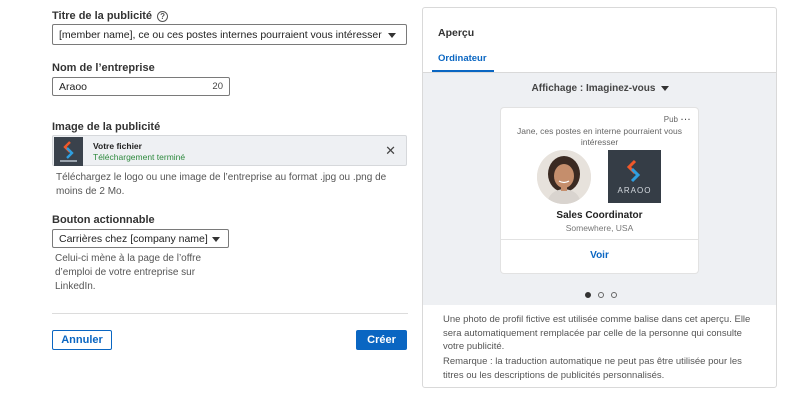  What do you see at coordinates (133, 238) in the screenshot?
I see `cta-button-value: Carrières chez [company name]` at bounding box center [133, 238].